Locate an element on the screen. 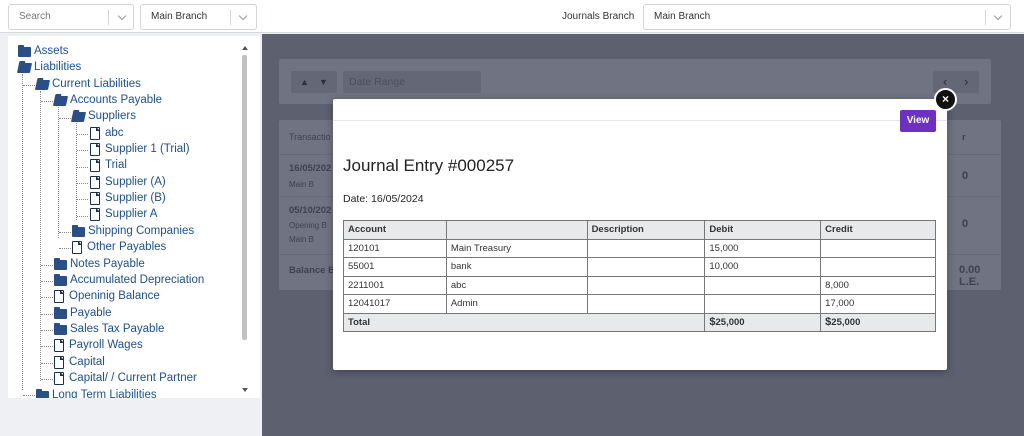 Image resolution: width=1024 pixels, height=436 pixels. total-debit: $25,000 is located at coordinates (763, 322).